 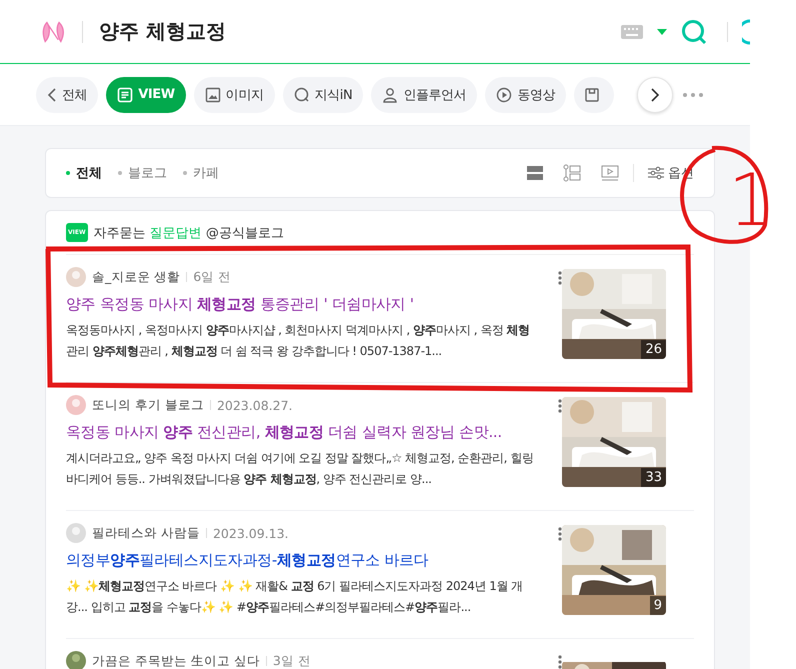 What do you see at coordinates (424, 94) in the screenshot?
I see `tab: 인플루언서` at bounding box center [424, 94].